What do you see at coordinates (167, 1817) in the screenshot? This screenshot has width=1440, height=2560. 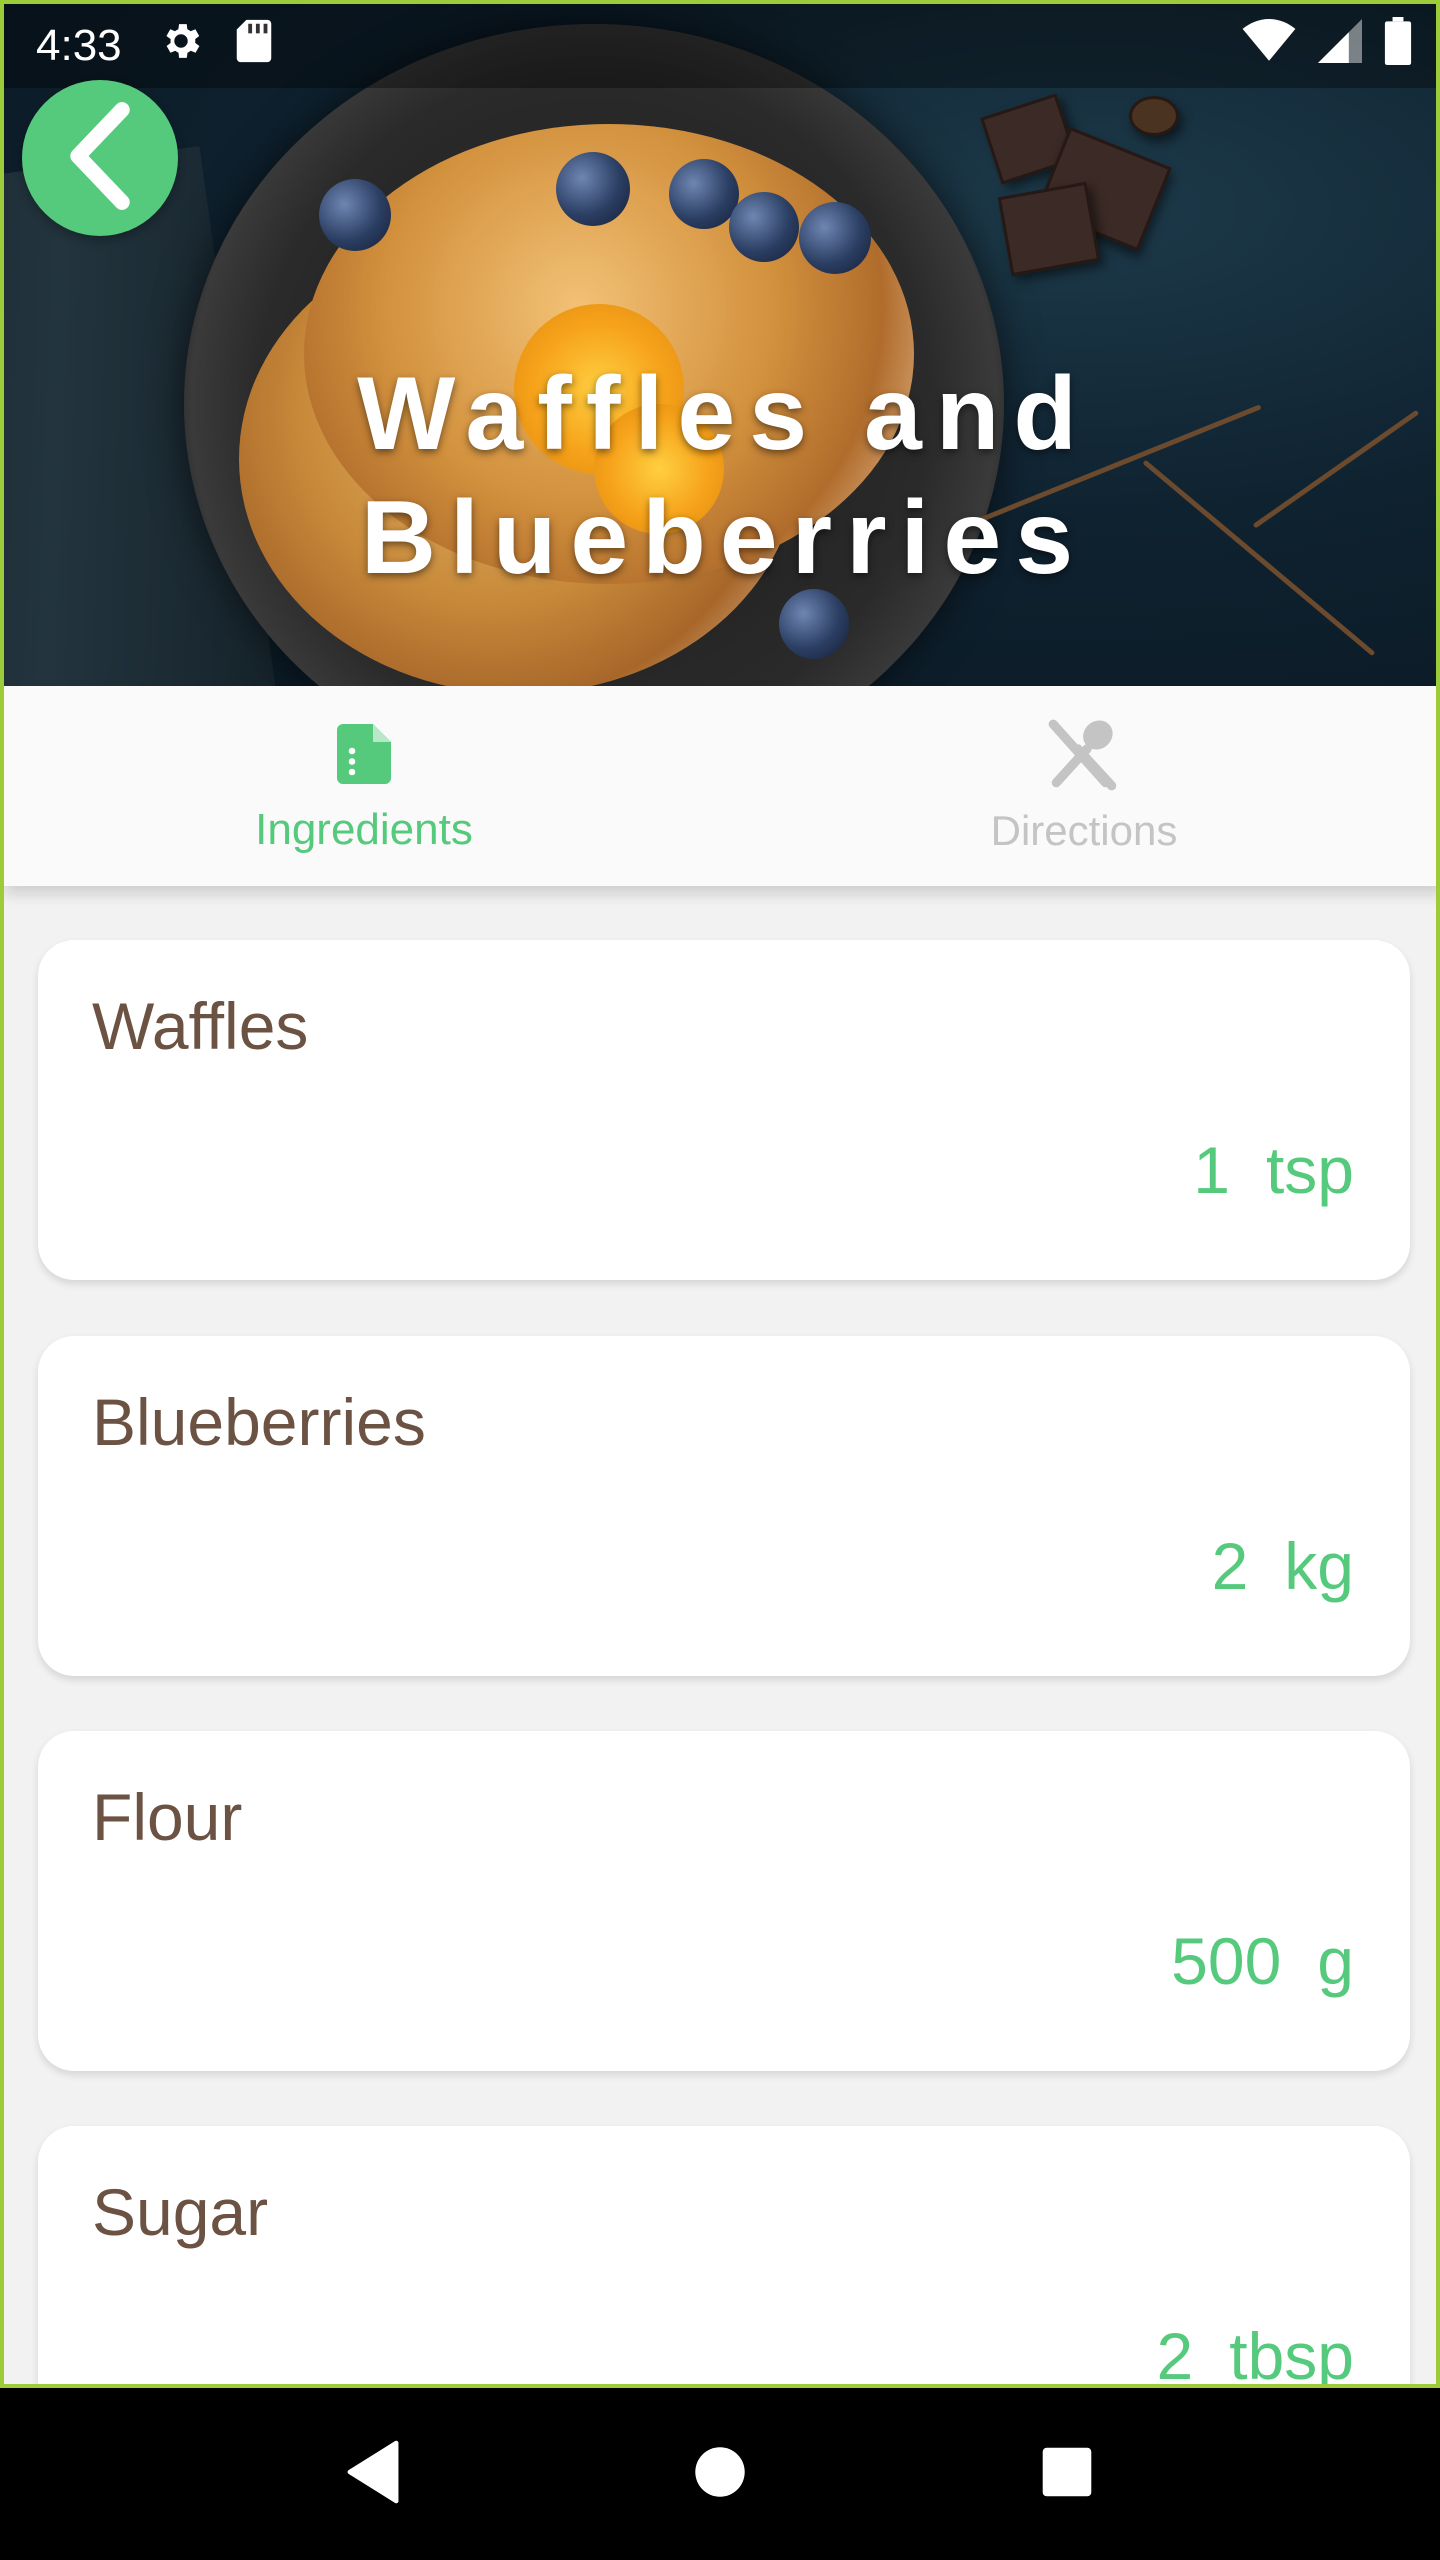 I see `ingredient-name: Flour` at bounding box center [167, 1817].